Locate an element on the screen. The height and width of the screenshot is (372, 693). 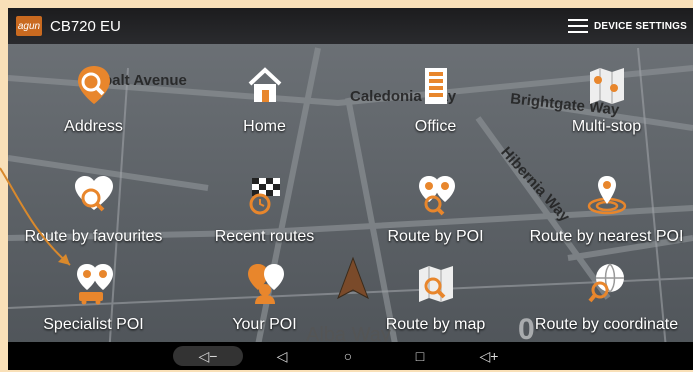
your-poi-tile: Your POI is located at coordinates (264, 298).